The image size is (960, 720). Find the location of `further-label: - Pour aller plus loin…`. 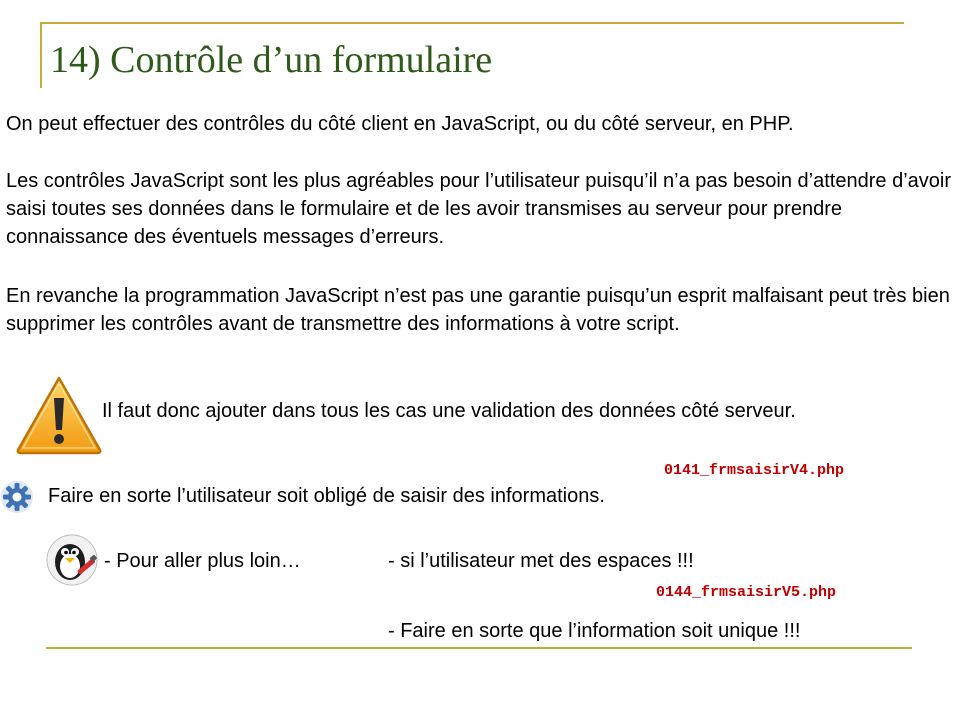

further-label: - Pour aller plus loin… is located at coordinates (202, 561).